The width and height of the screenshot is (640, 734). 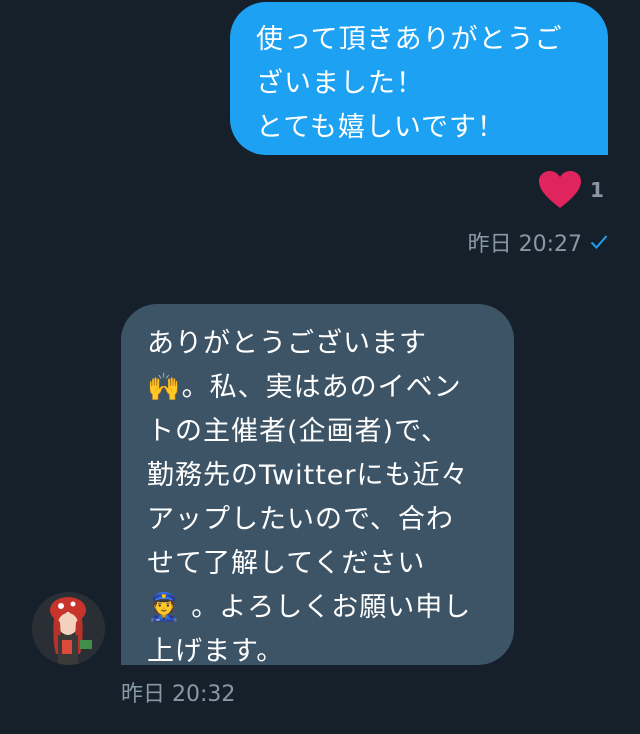 What do you see at coordinates (524, 244) in the screenshot?
I see `outgoing-timestamp: 昨日 20:27` at bounding box center [524, 244].